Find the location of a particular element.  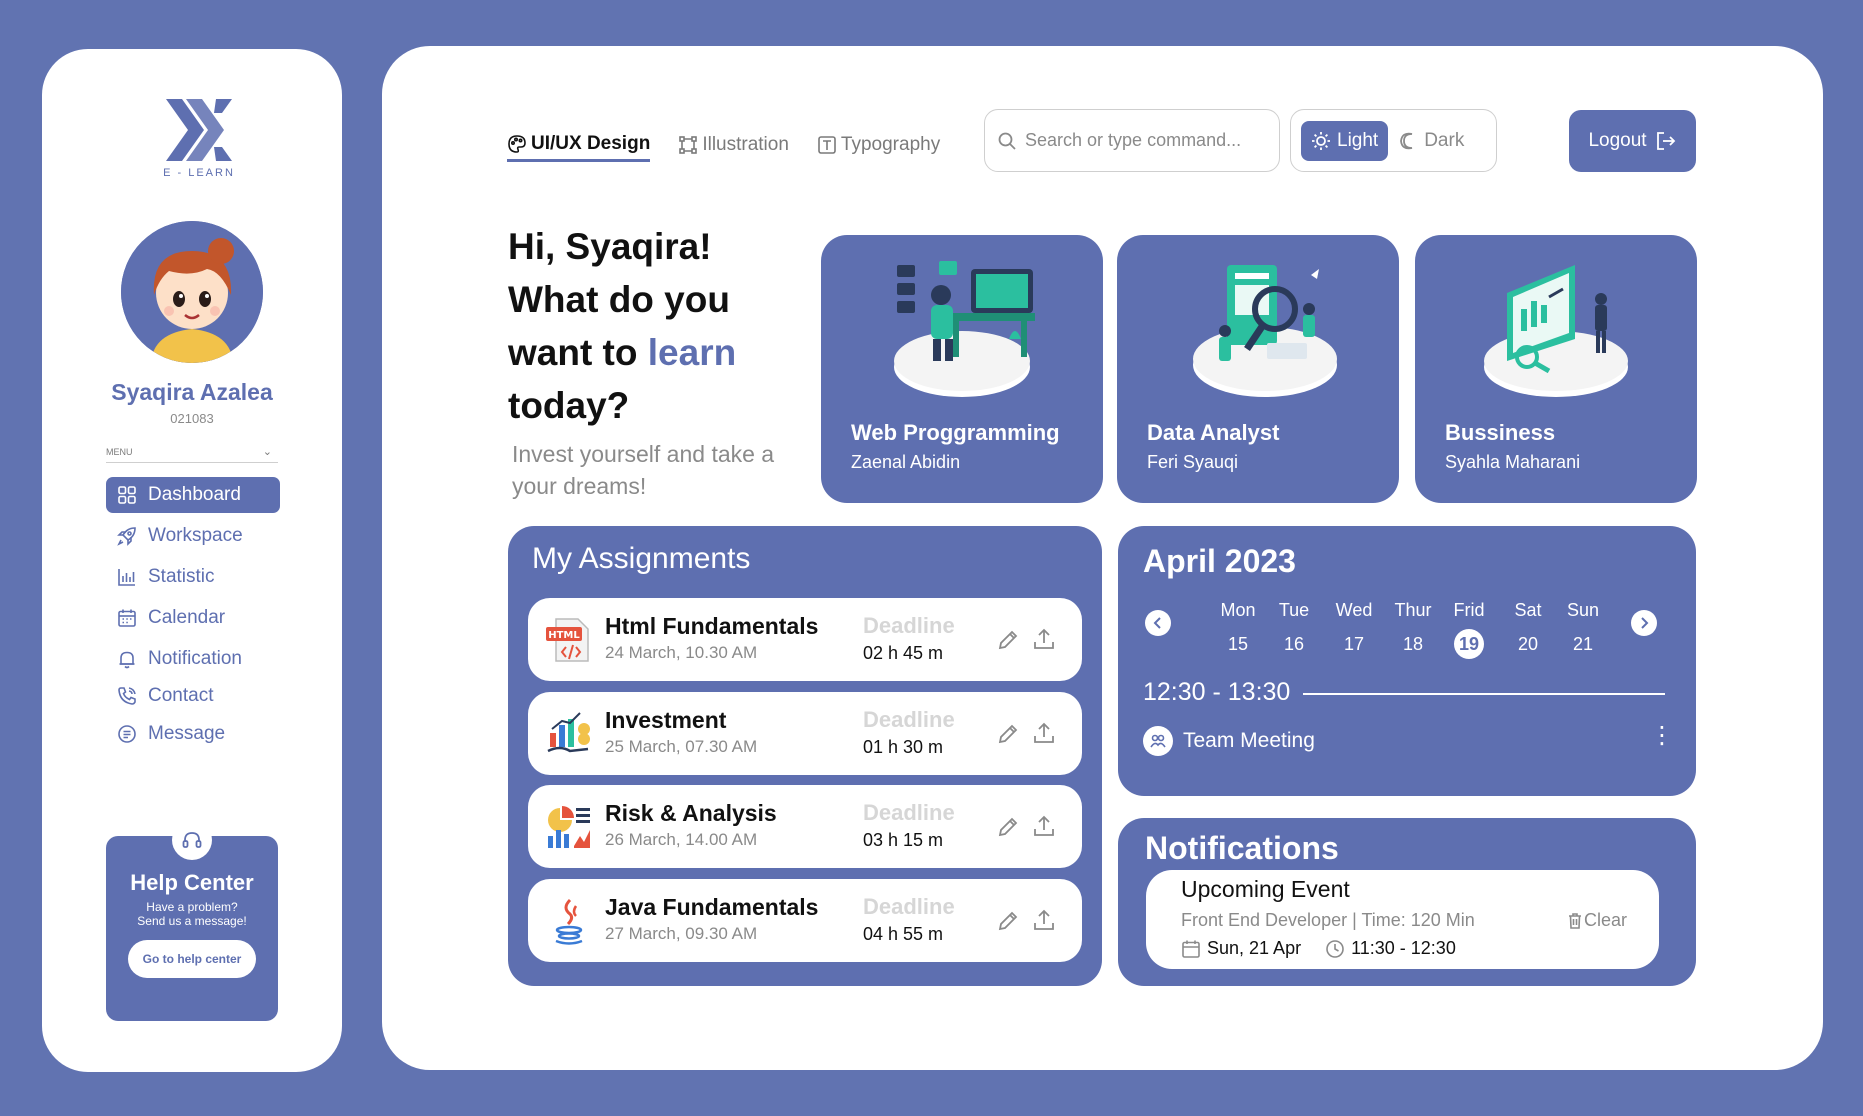

calendar-day: Sun 21 is located at coordinates (1583, 629).